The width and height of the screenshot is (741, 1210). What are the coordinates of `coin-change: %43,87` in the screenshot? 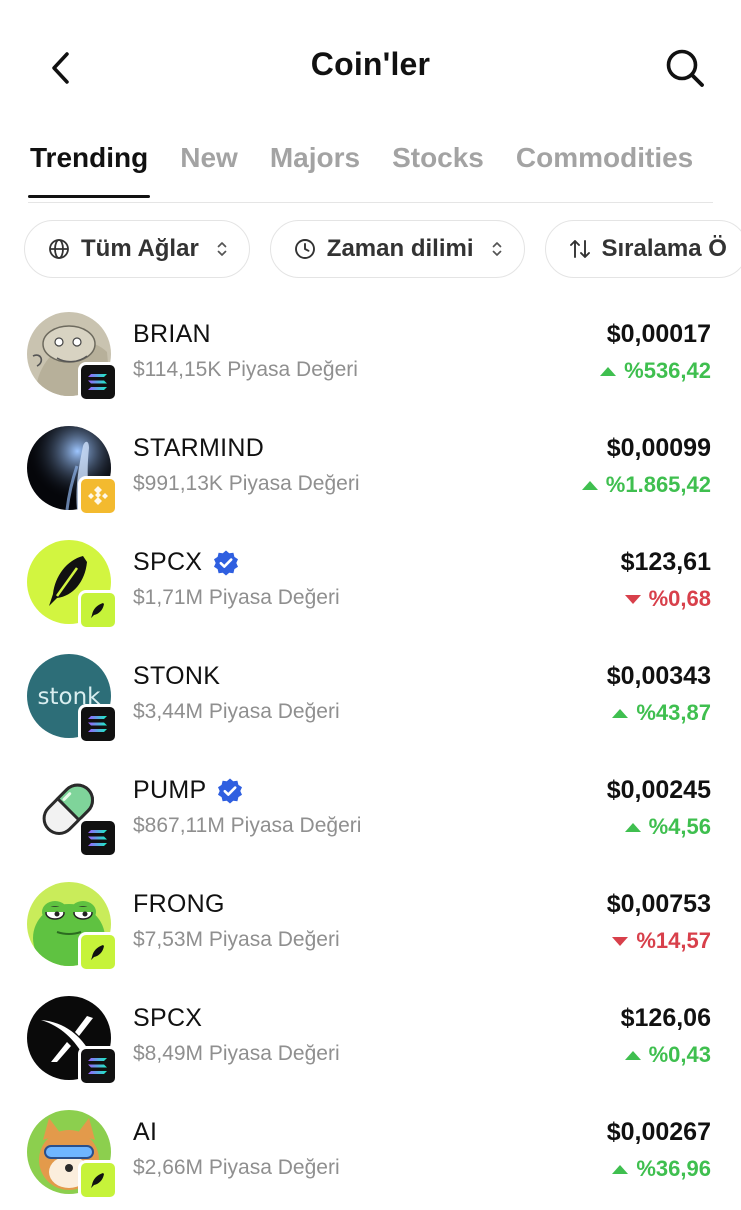 It's located at (661, 713).